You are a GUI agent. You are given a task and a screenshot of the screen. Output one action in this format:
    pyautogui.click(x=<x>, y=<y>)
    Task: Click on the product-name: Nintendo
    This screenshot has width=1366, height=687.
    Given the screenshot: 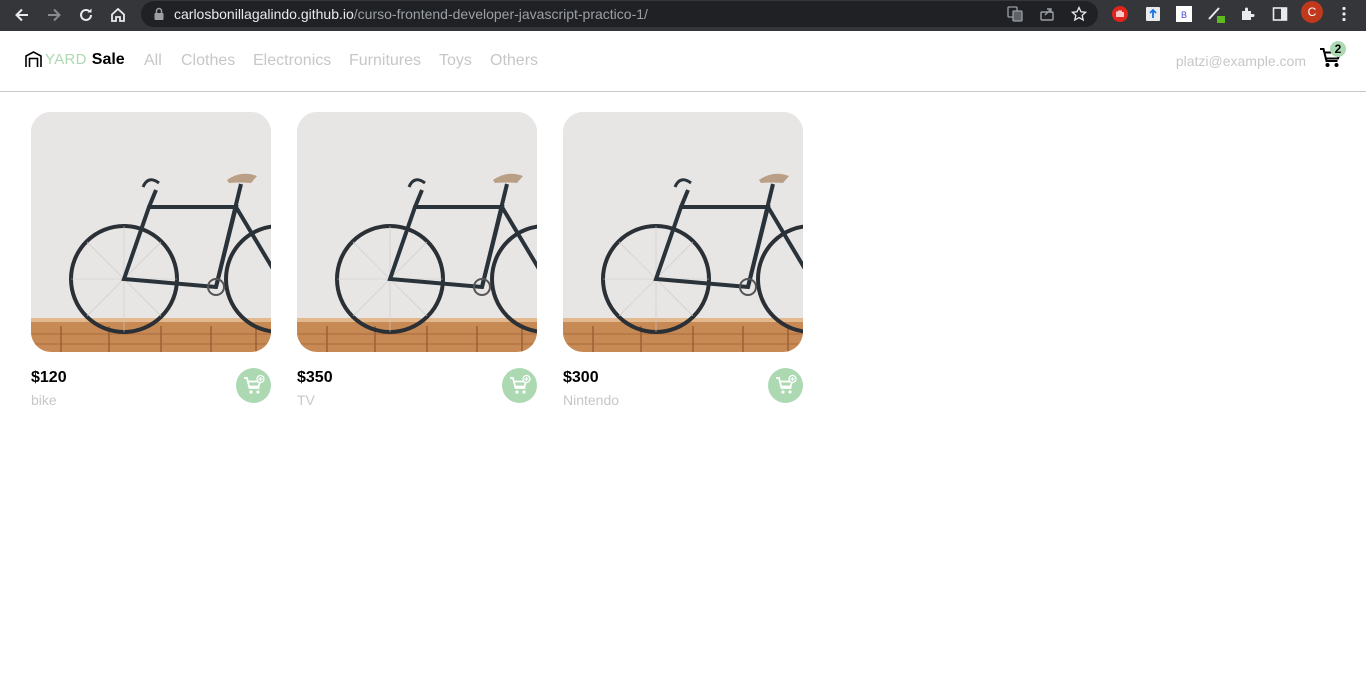 What is the action you would take?
    pyautogui.click(x=591, y=400)
    